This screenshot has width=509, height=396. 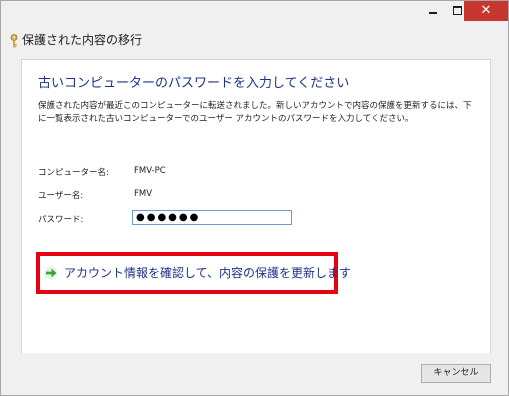 What do you see at coordinates (61, 220) in the screenshot?
I see `password-label: パスワード:` at bounding box center [61, 220].